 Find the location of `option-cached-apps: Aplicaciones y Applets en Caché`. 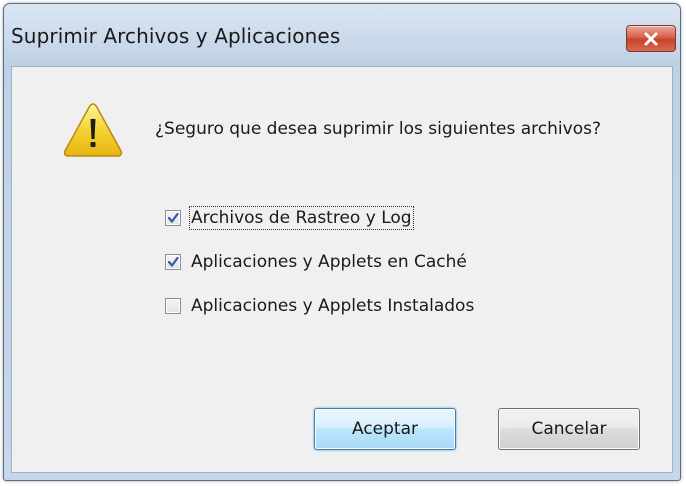

option-cached-apps: Aplicaciones y Applets en Caché is located at coordinates (316, 262).